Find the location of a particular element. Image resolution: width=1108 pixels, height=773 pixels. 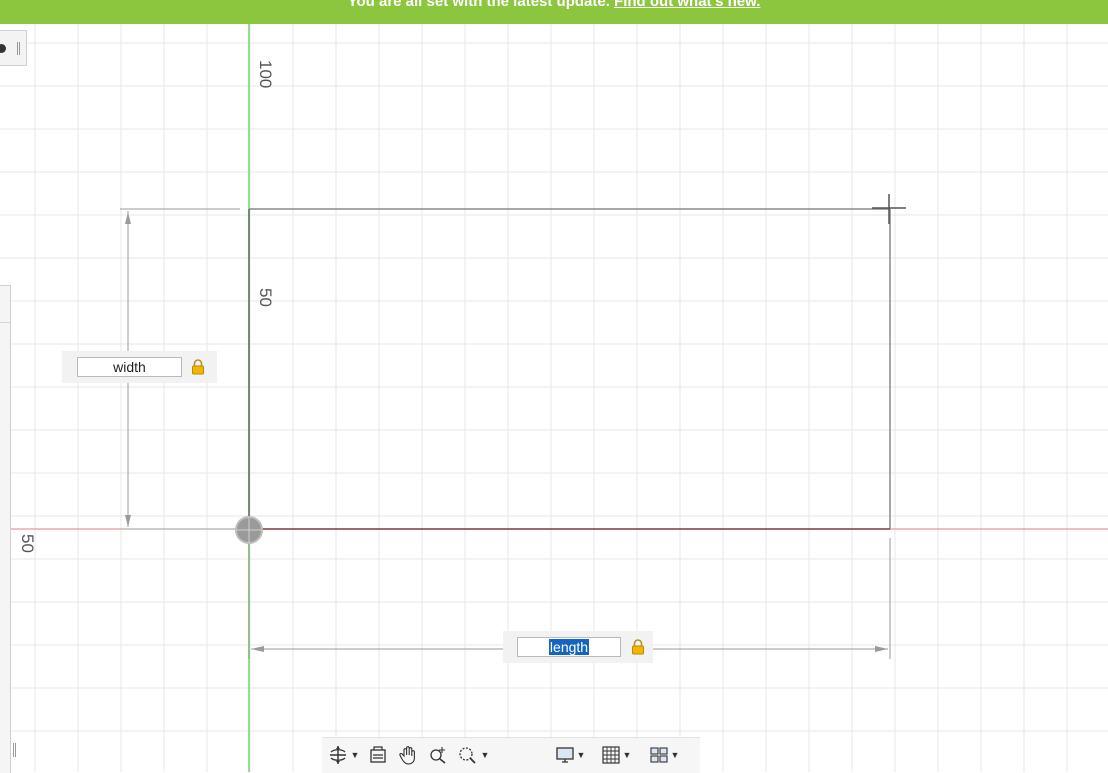

pan-icon is located at coordinates (407, 755).